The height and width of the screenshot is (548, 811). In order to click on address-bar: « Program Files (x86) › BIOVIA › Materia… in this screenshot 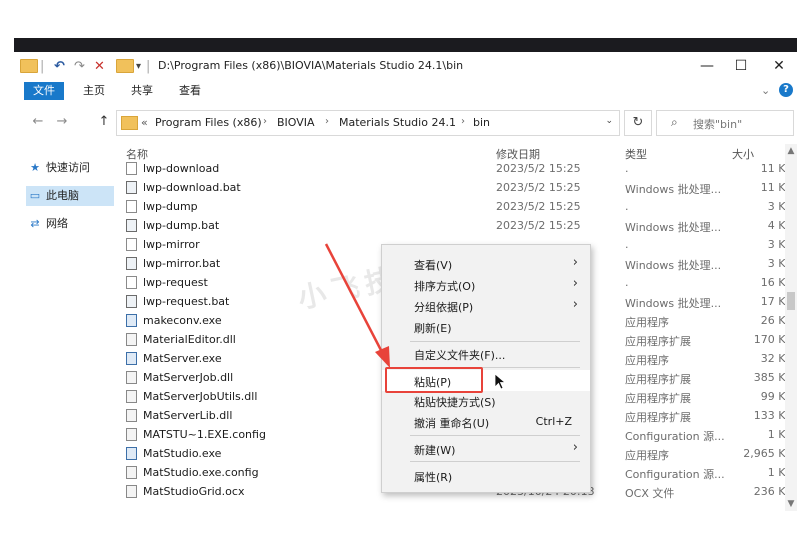, I will do `click(368, 123)`.